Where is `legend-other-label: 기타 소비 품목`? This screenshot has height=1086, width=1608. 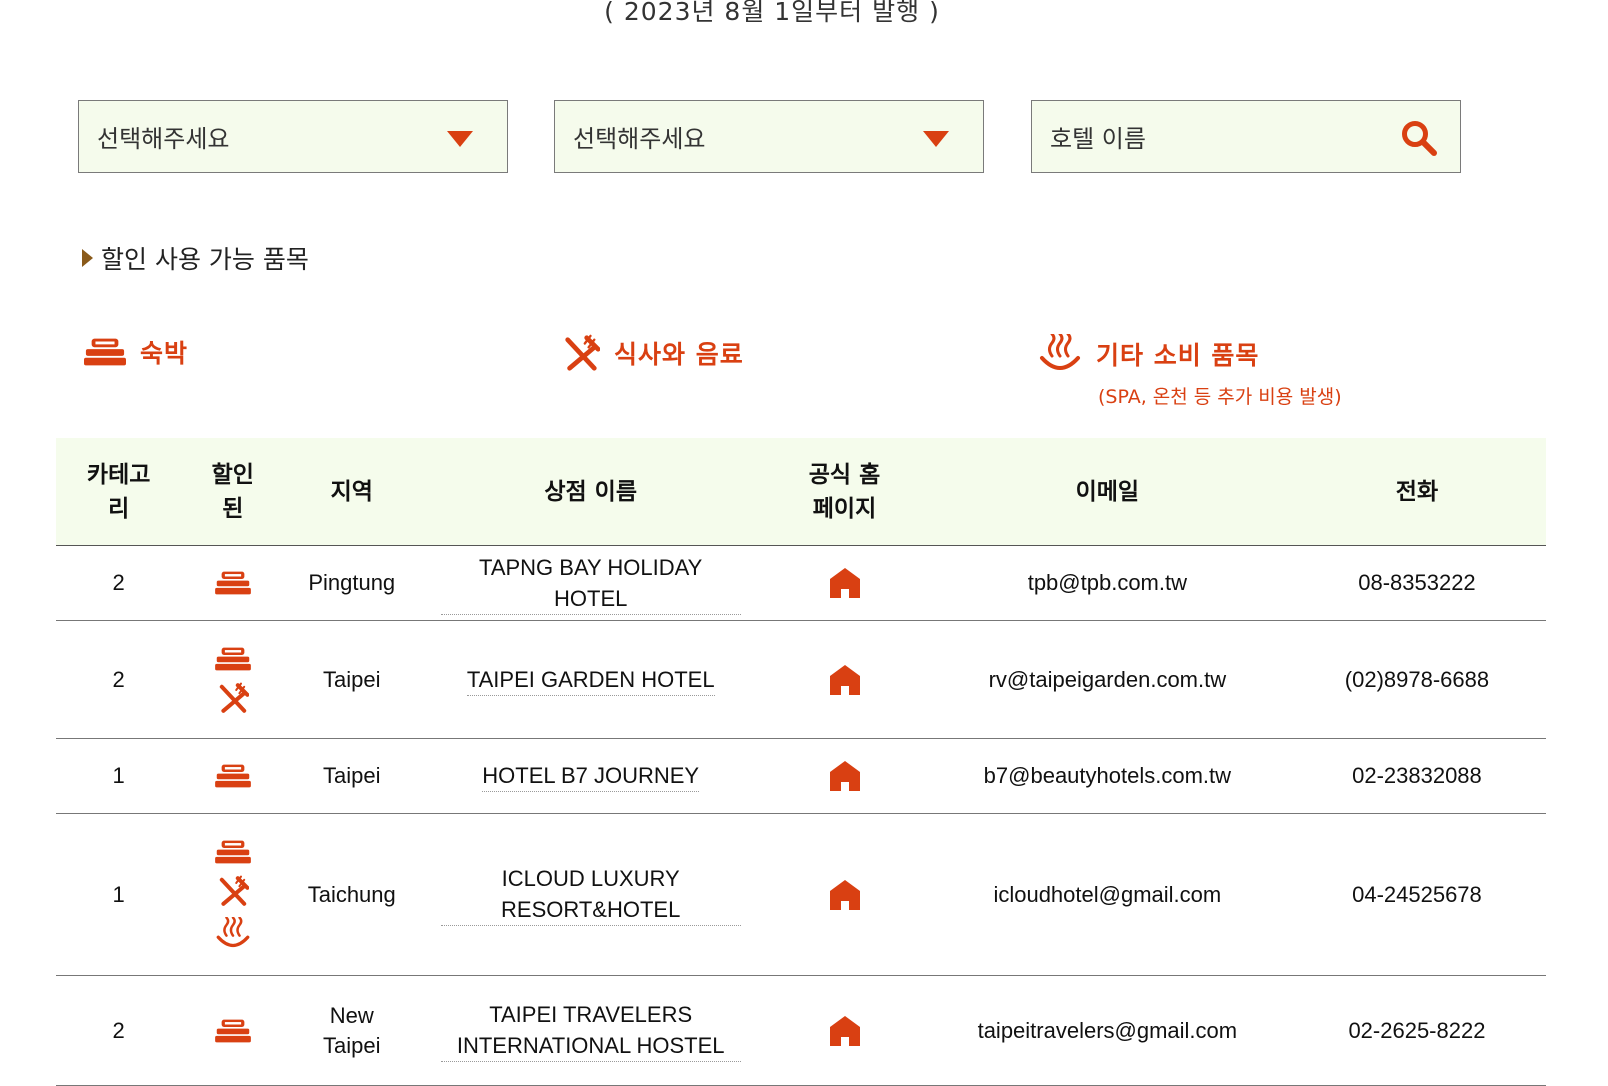 legend-other-label: 기타 소비 품목 is located at coordinates (1178, 355).